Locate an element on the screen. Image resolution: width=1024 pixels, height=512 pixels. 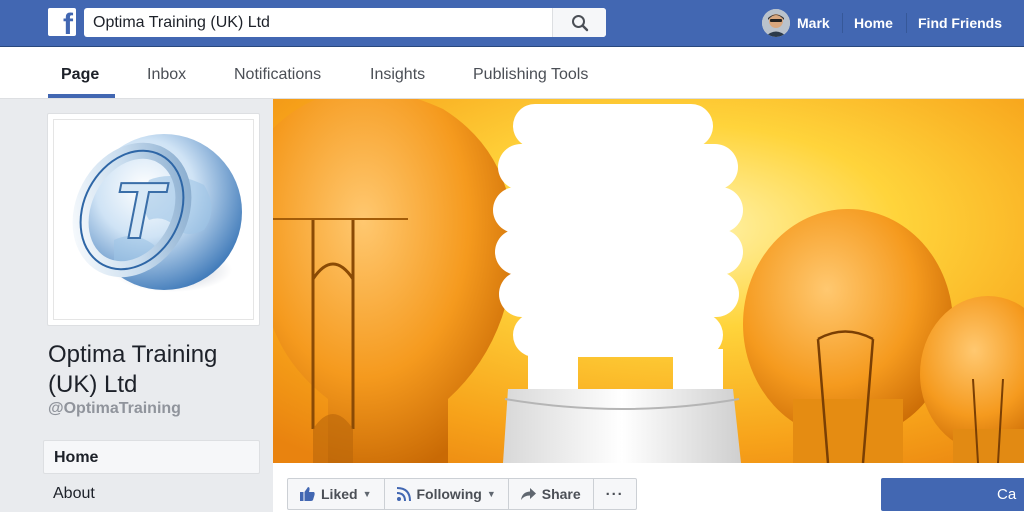
tab-notifications: Notifications is located at coordinates (277, 73).